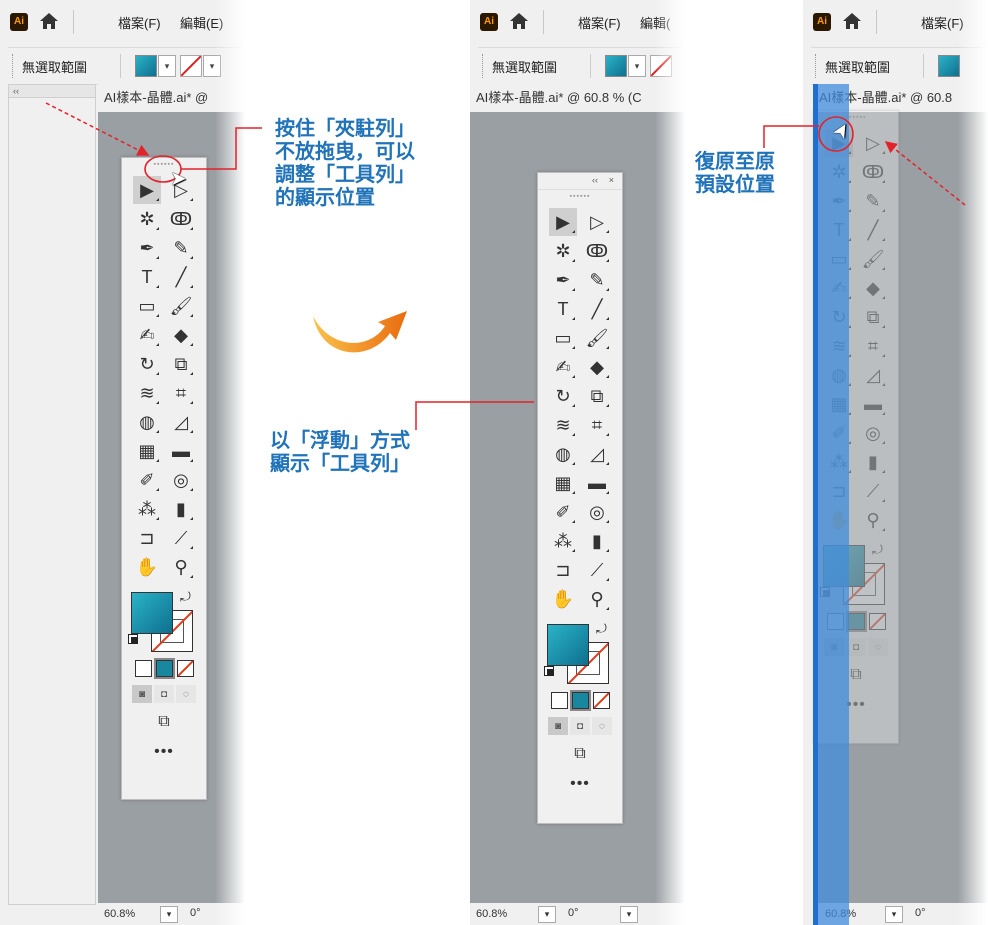  Describe the element at coordinates (925, 173) in the screenshot. I see `restore-path-arrow` at that location.